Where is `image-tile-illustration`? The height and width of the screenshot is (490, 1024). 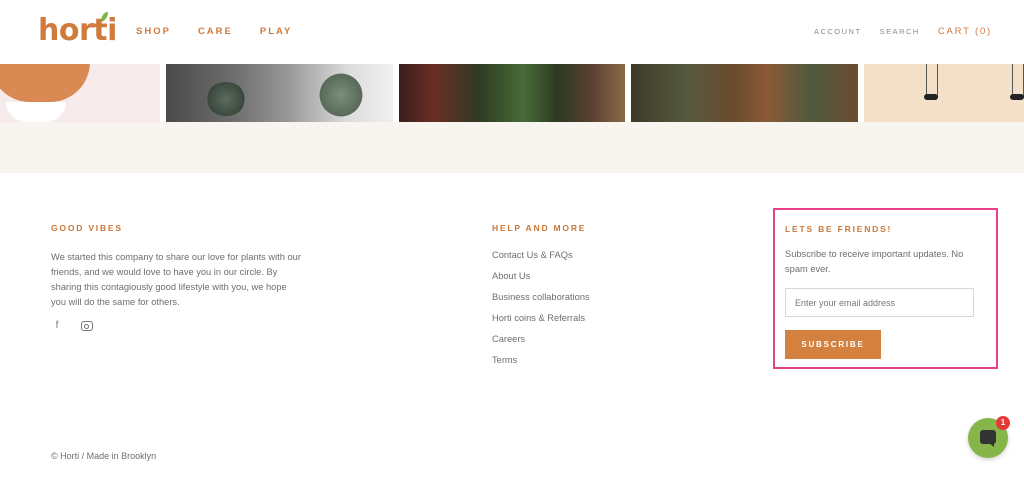
image-tile-illustration is located at coordinates (944, 93).